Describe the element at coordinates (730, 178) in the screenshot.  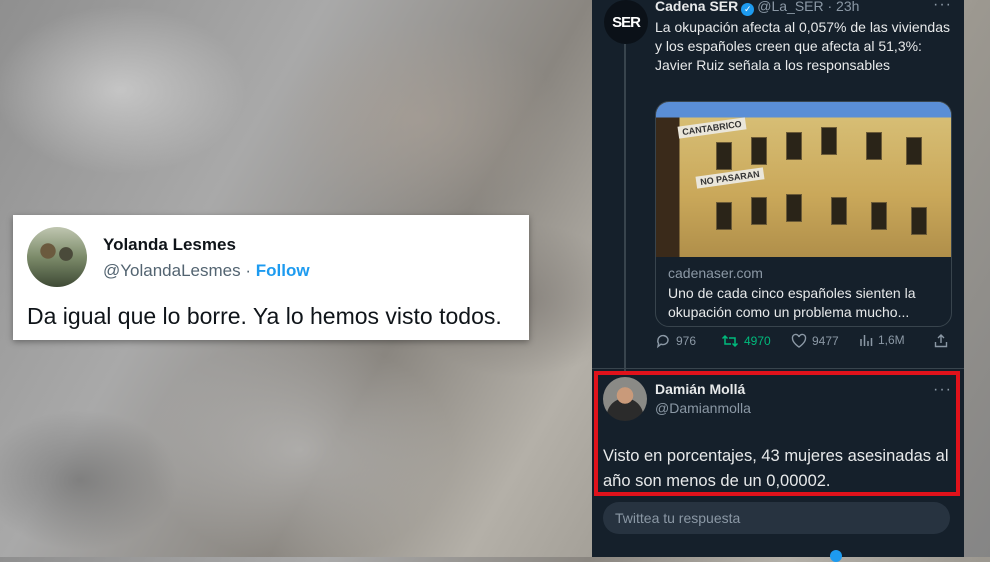
I see `banner-text: NO PASARAN` at that location.